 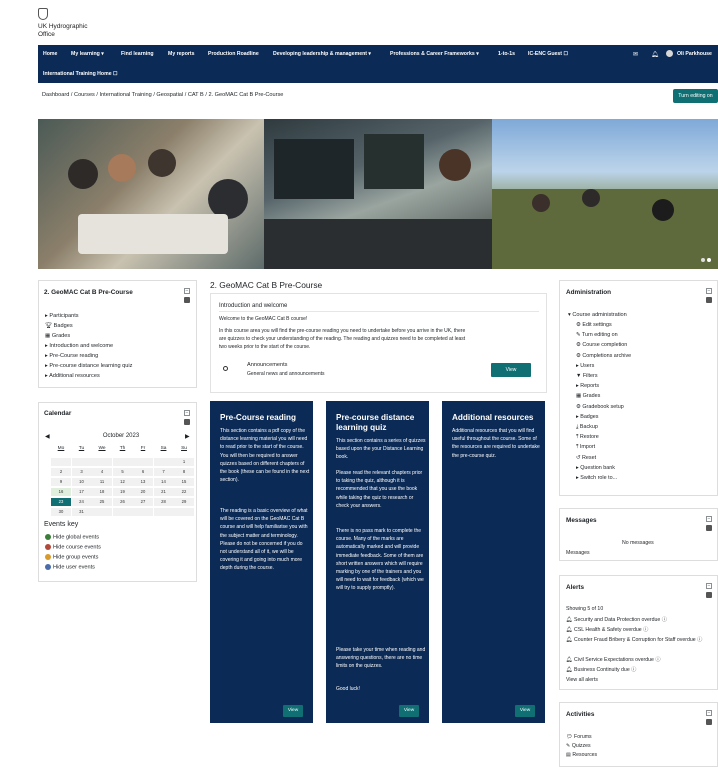 What do you see at coordinates (122, 502) in the screenshot?
I see `calendar-day: 26` at bounding box center [122, 502].